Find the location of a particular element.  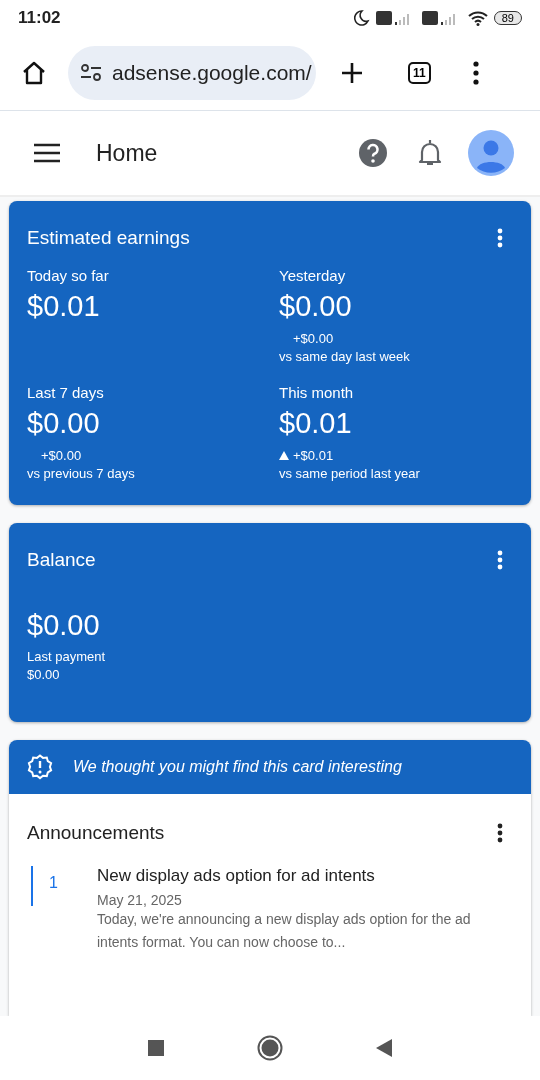

status-time: 11:02 is located at coordinates (39, 18).